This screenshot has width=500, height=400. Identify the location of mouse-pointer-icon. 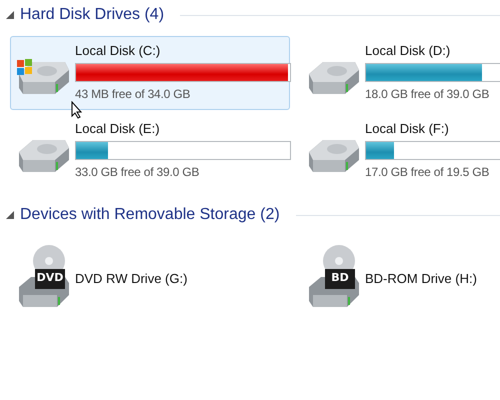
(77, 110).